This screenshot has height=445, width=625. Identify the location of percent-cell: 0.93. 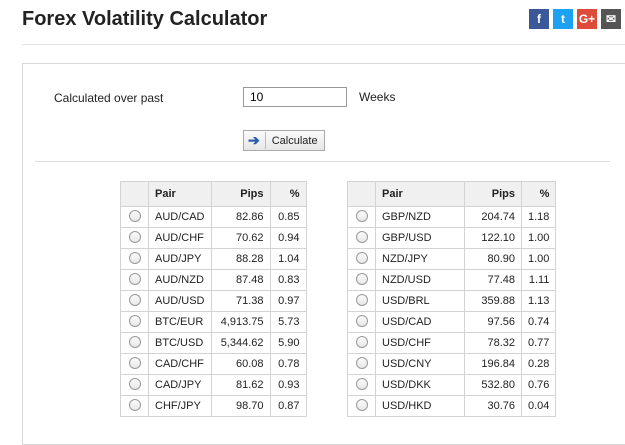
(288, 385).